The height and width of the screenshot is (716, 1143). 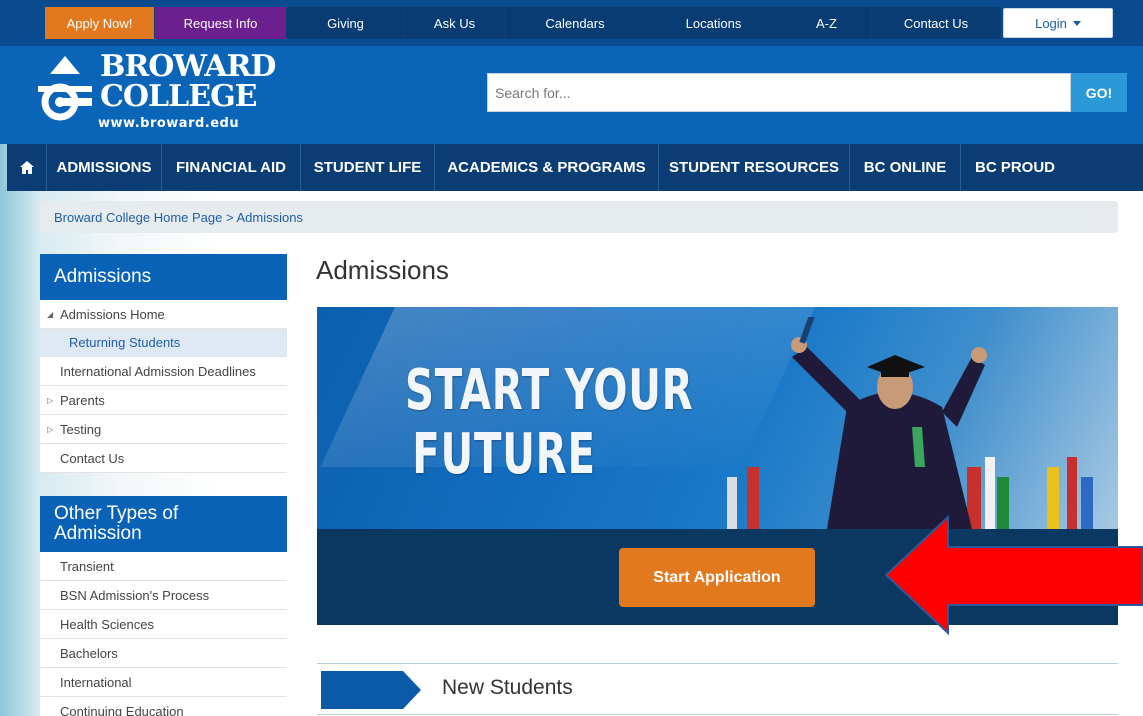 I want to click on hero-line-2: FUTURE, so click(x=504, y=454).